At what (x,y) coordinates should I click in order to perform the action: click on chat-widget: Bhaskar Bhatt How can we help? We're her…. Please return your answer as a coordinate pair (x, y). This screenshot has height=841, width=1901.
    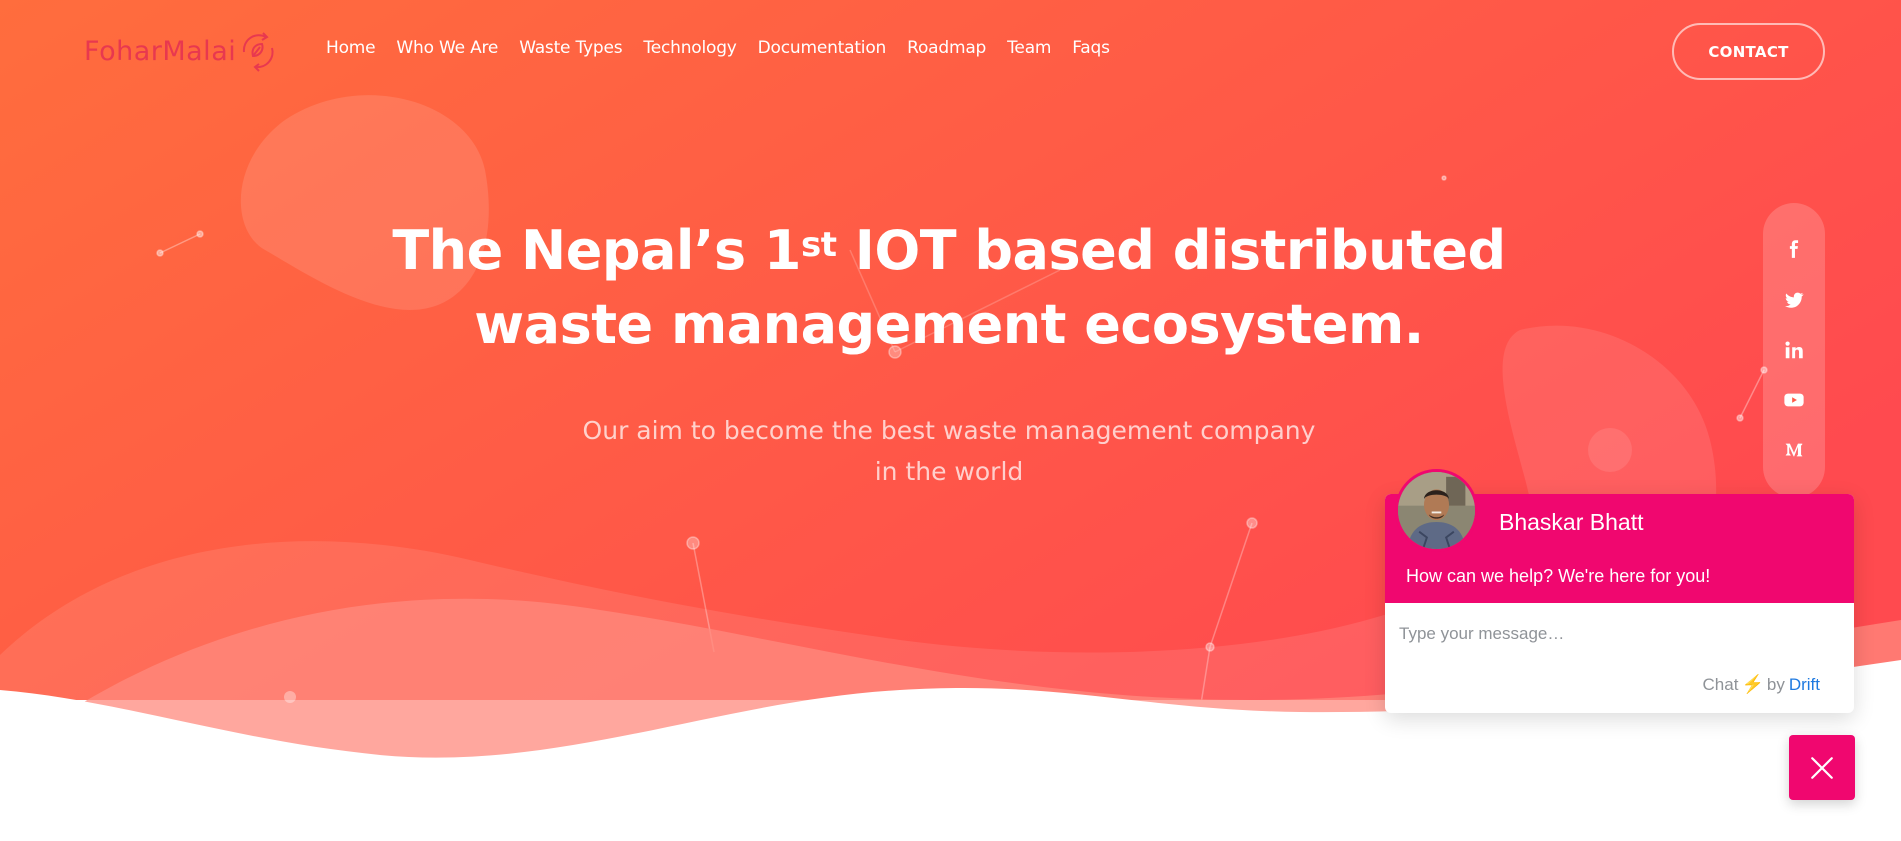
    Looking at the image, I should click on (1619, 591).